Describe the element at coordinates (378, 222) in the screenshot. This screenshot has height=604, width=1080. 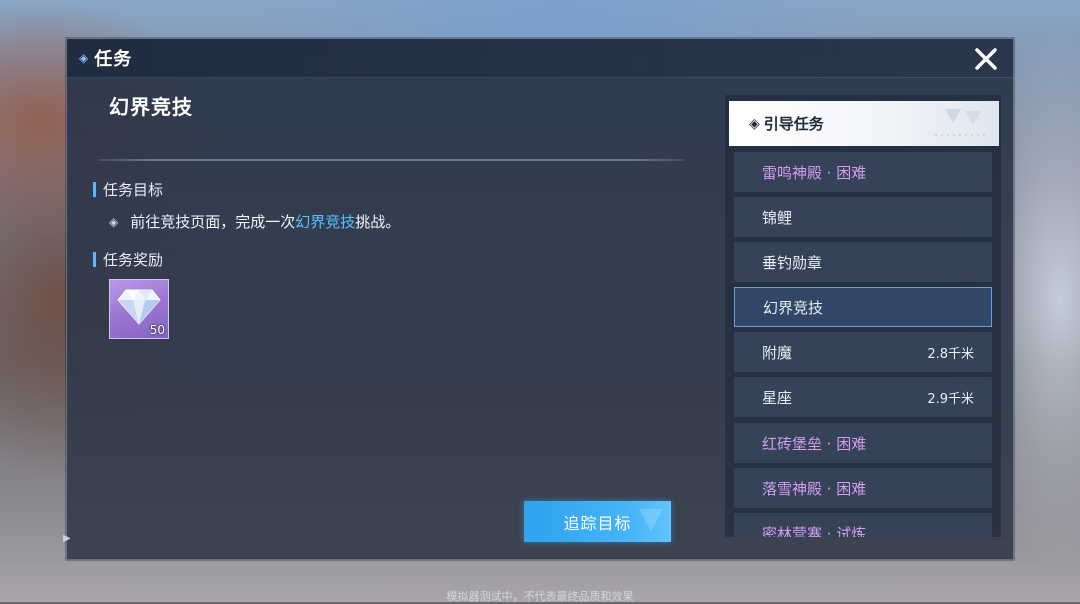
I see `objective-suffix: 挑战。` at that location.